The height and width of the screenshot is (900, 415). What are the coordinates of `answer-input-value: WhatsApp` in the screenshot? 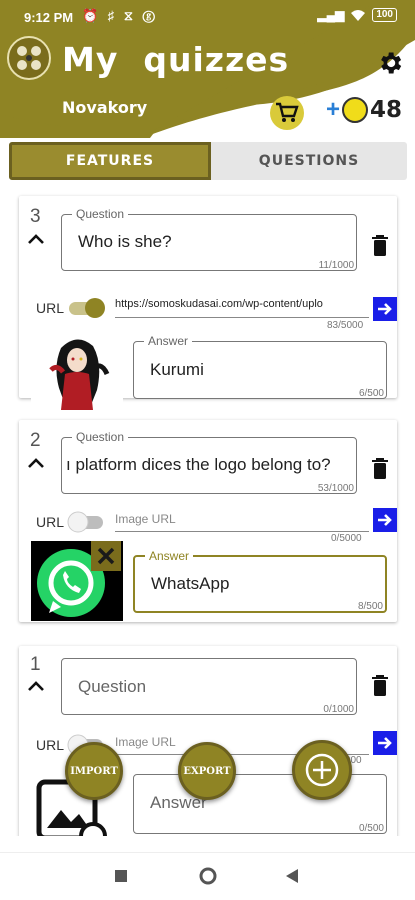 It's located at (190, 583).